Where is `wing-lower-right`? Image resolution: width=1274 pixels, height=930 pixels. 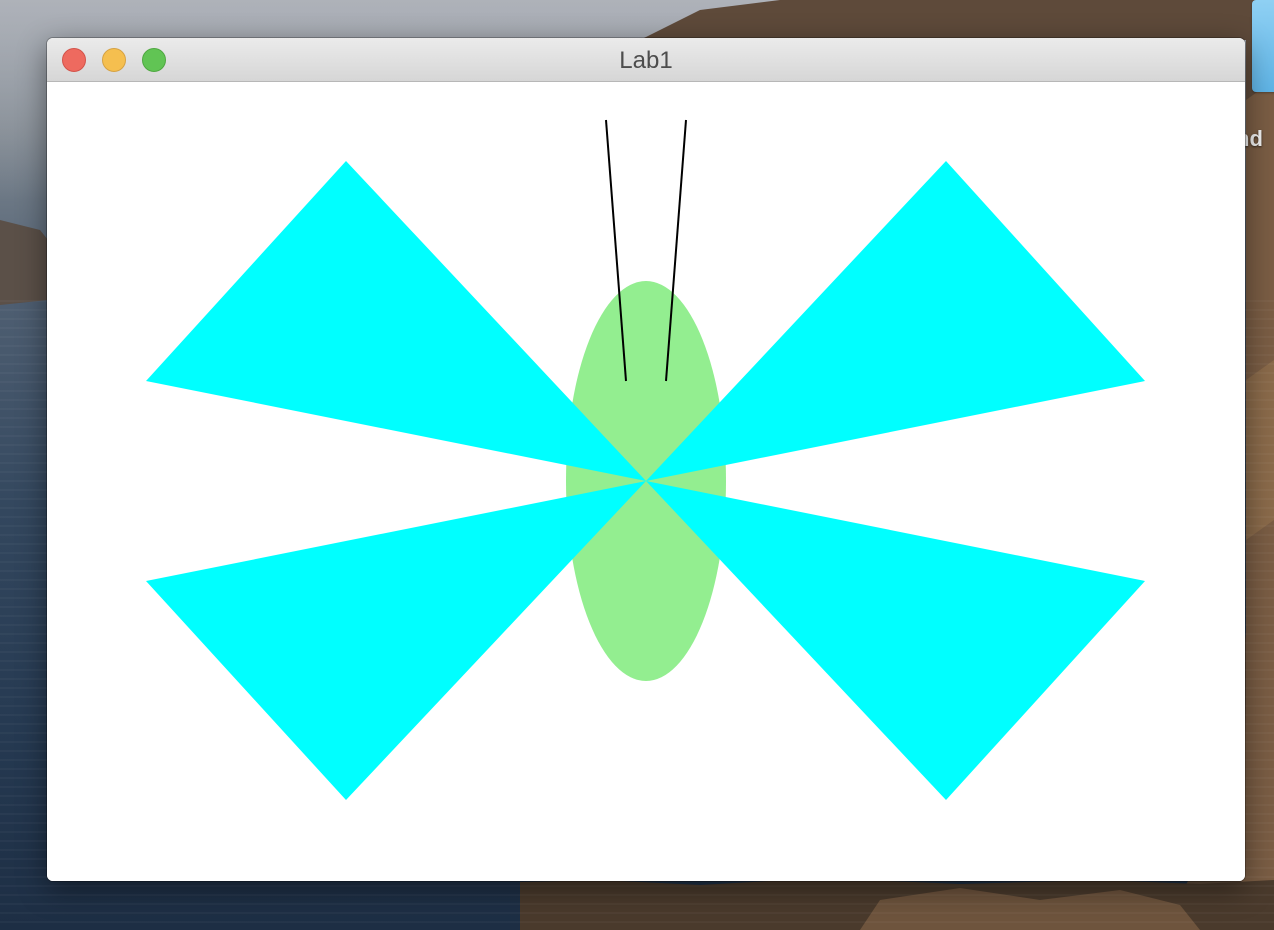 wing-lower-right is located at coordinates (895, 640).